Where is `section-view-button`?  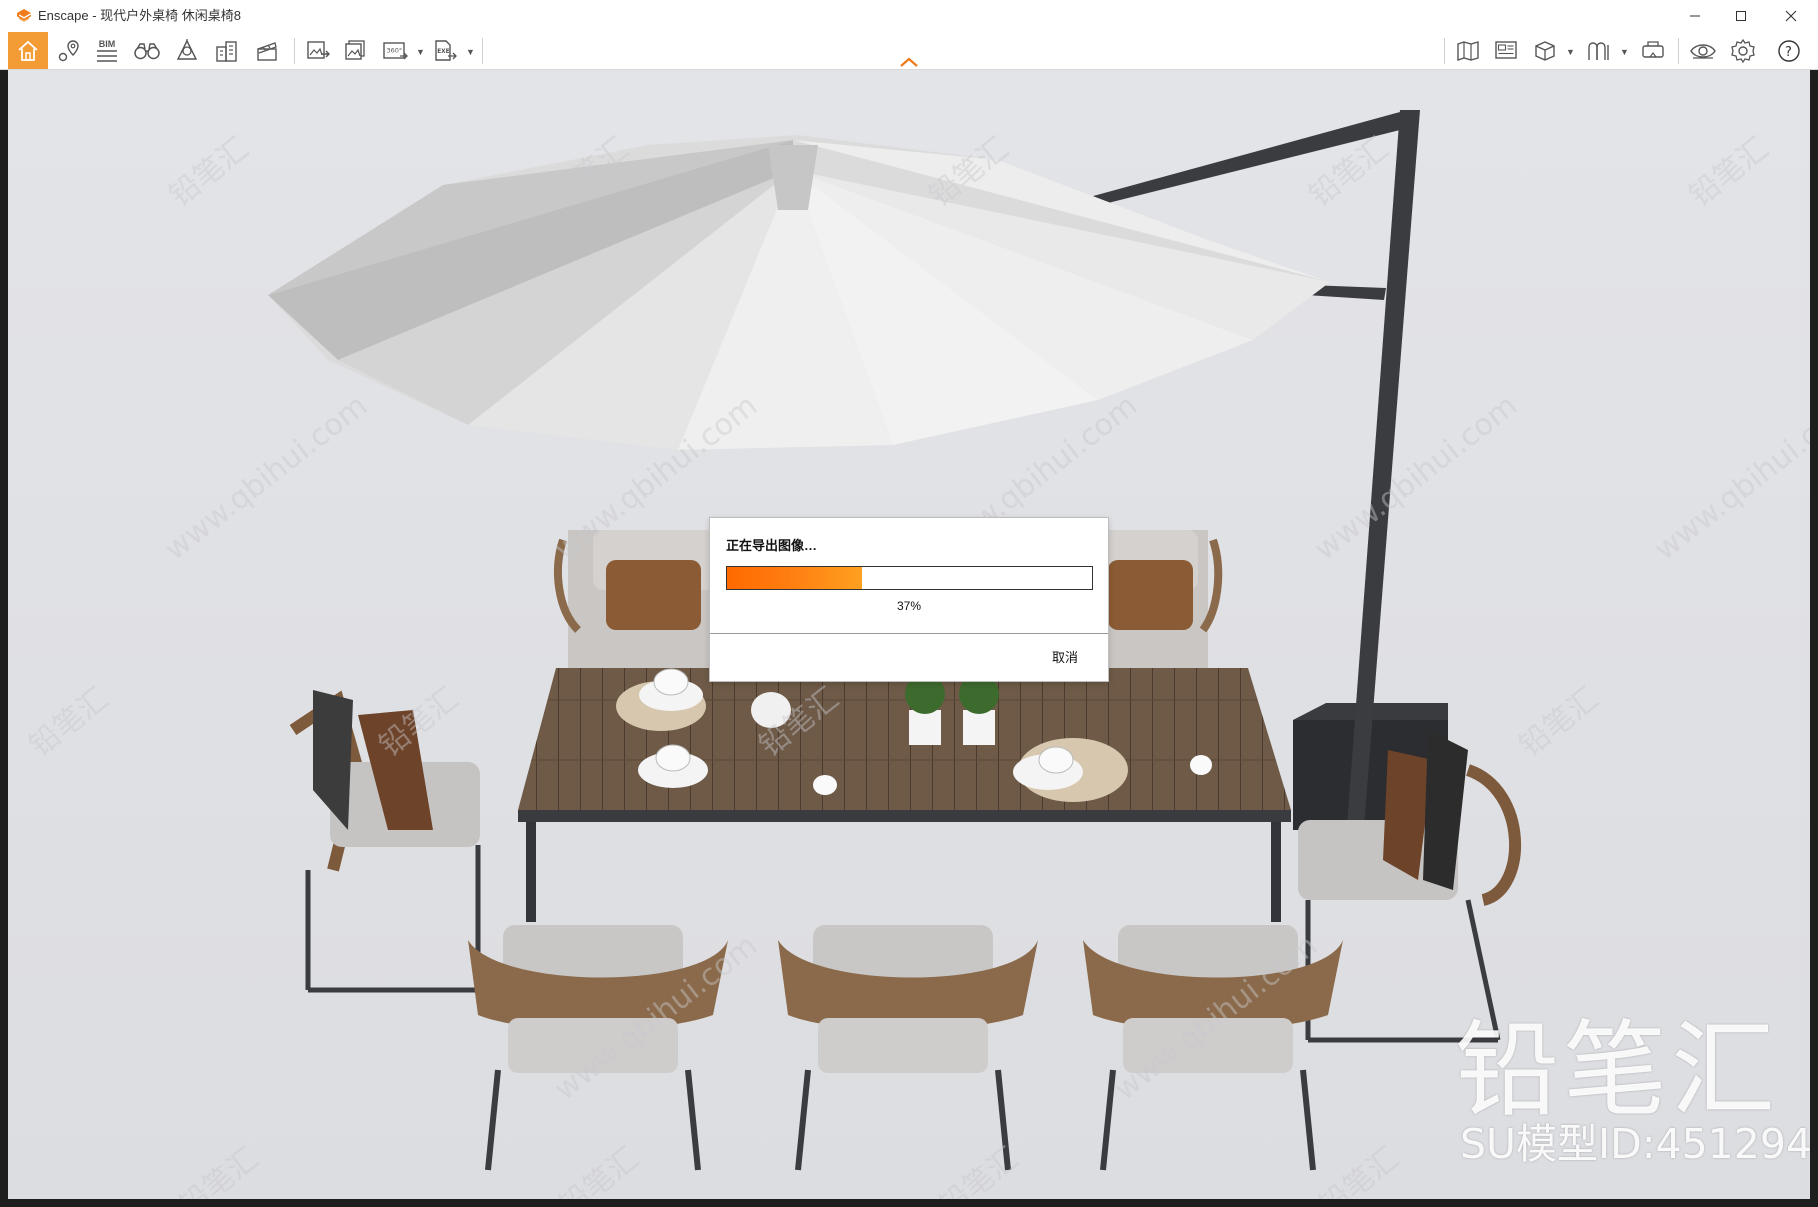
section-view-button is located at coordinates (1545, 50).